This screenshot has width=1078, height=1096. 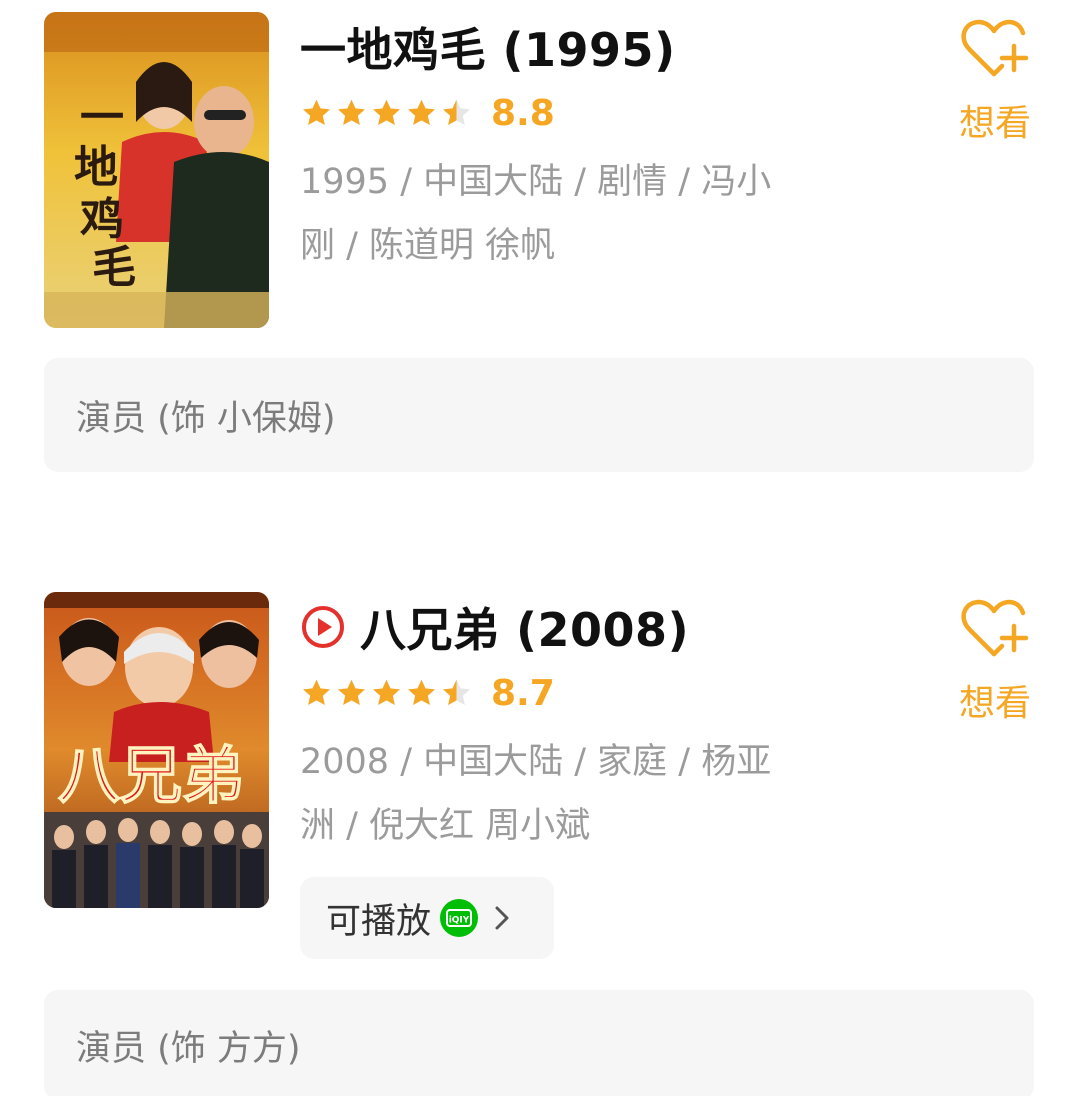 What do you see at coordinates (156, 170) in the screenshot?
I see `movie-poster: 一 地 鸡 毛` at bounding box center [156, 170].